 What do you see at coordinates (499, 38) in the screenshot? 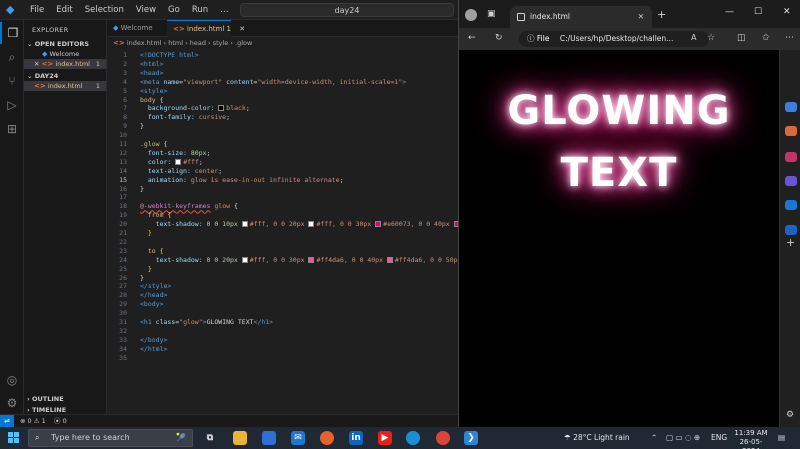
I see `refresh-icon: ↻` at bounding box center [499, 38].